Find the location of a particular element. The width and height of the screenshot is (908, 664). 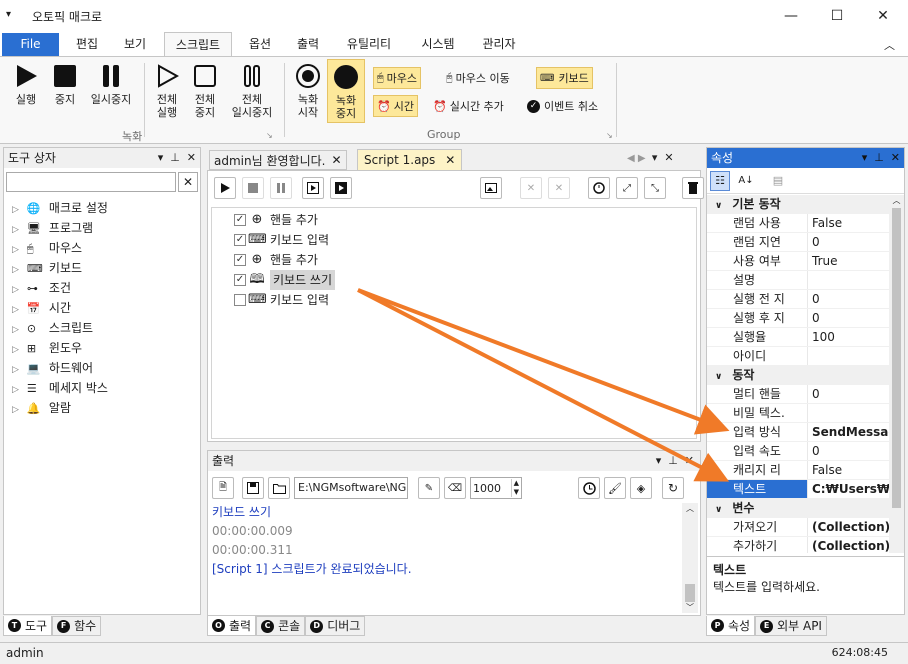

property-value: C:₩Users₩ng∨ is located at coordinates (848, 489).